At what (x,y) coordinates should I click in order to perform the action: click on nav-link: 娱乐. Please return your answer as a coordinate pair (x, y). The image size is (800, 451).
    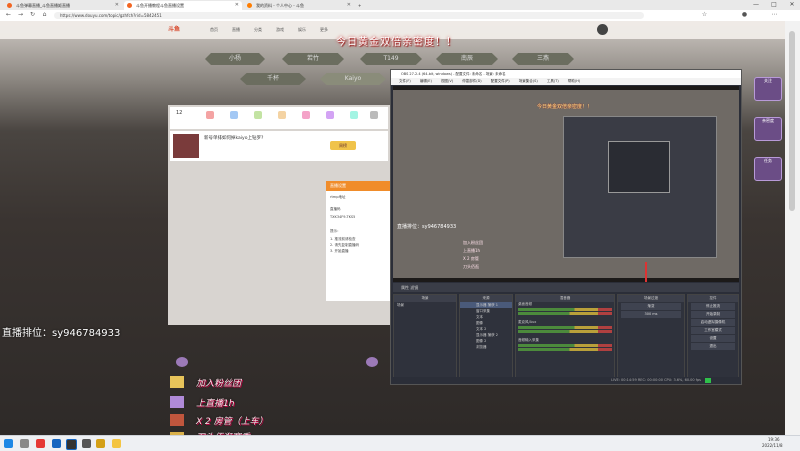
    Looking at the image, I should click on (302, 30).